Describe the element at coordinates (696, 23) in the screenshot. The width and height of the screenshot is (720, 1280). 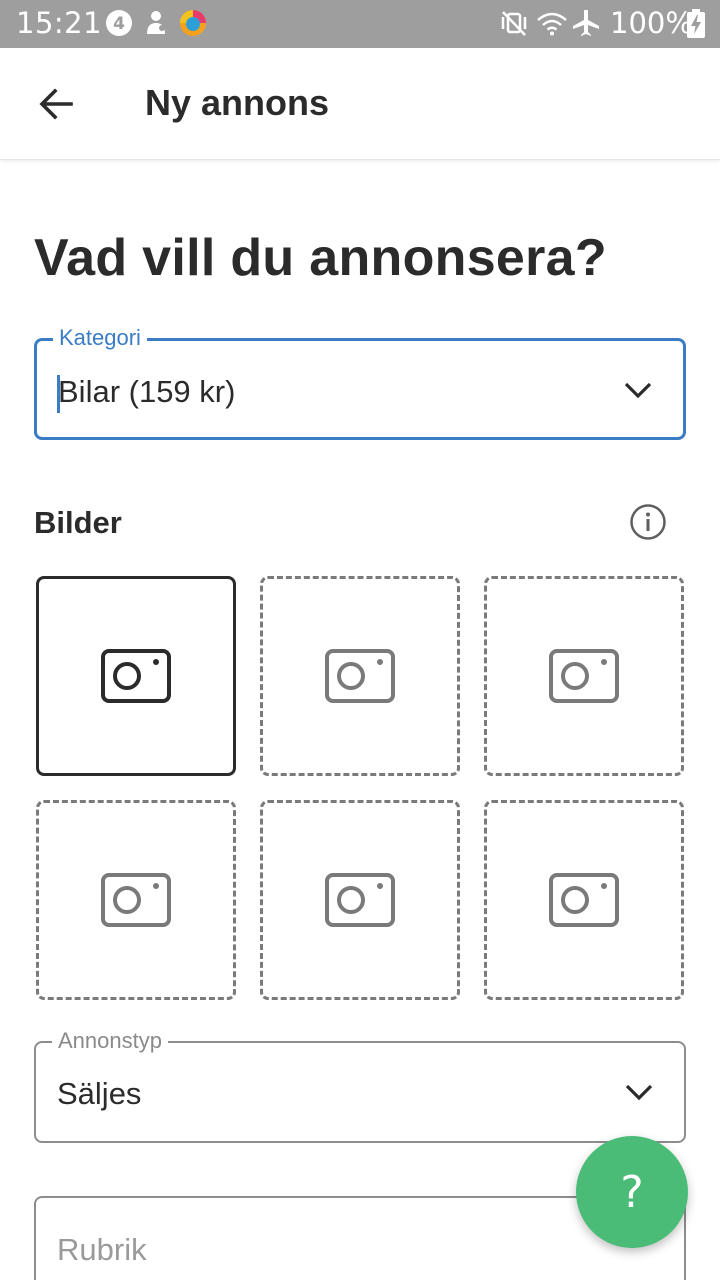
I see `battery-charging-icon` at that location.